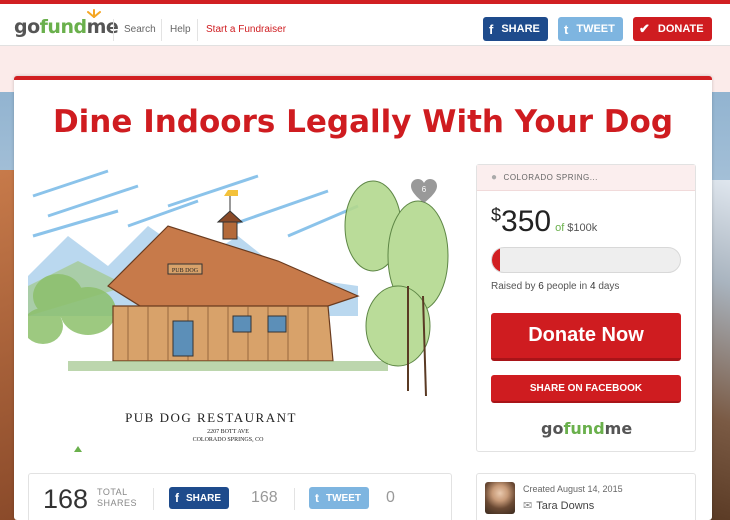 This screenshot has width=730, height=520. I want to click on raised-amount: $ 350 of $100k, so click(544, 221).